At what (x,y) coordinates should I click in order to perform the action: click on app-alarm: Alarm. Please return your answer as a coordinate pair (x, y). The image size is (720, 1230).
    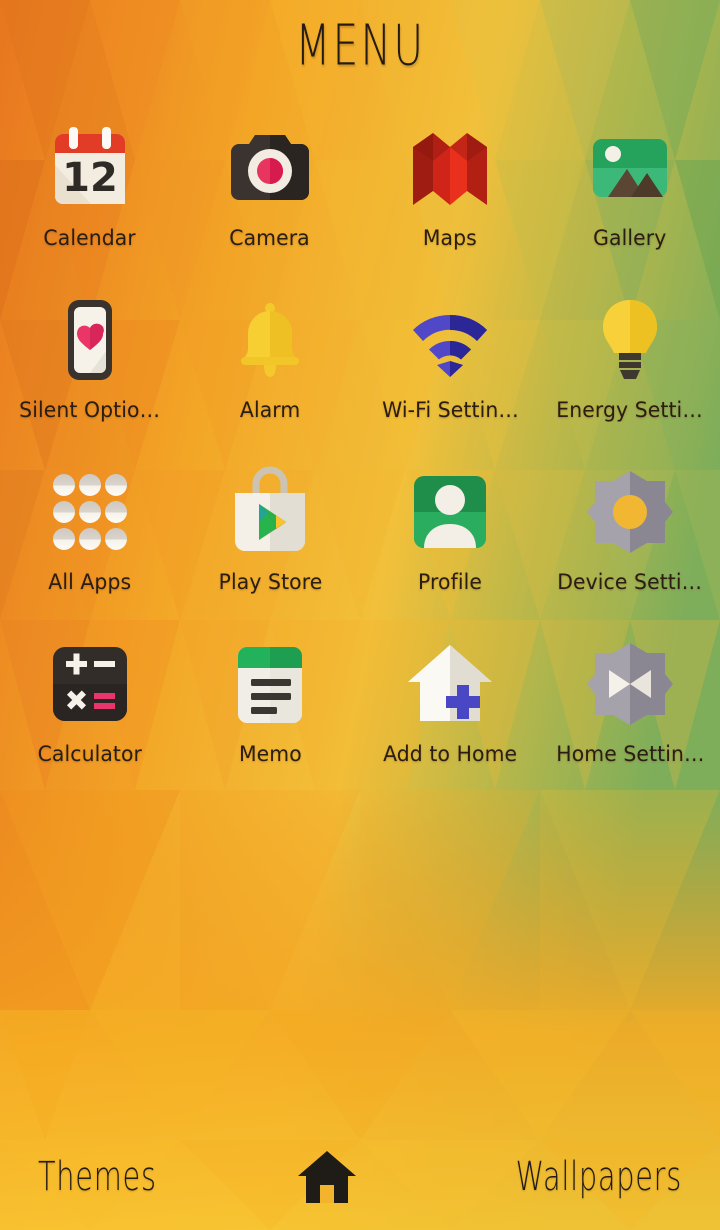
    Looking at the image, I should click on (270, 368).